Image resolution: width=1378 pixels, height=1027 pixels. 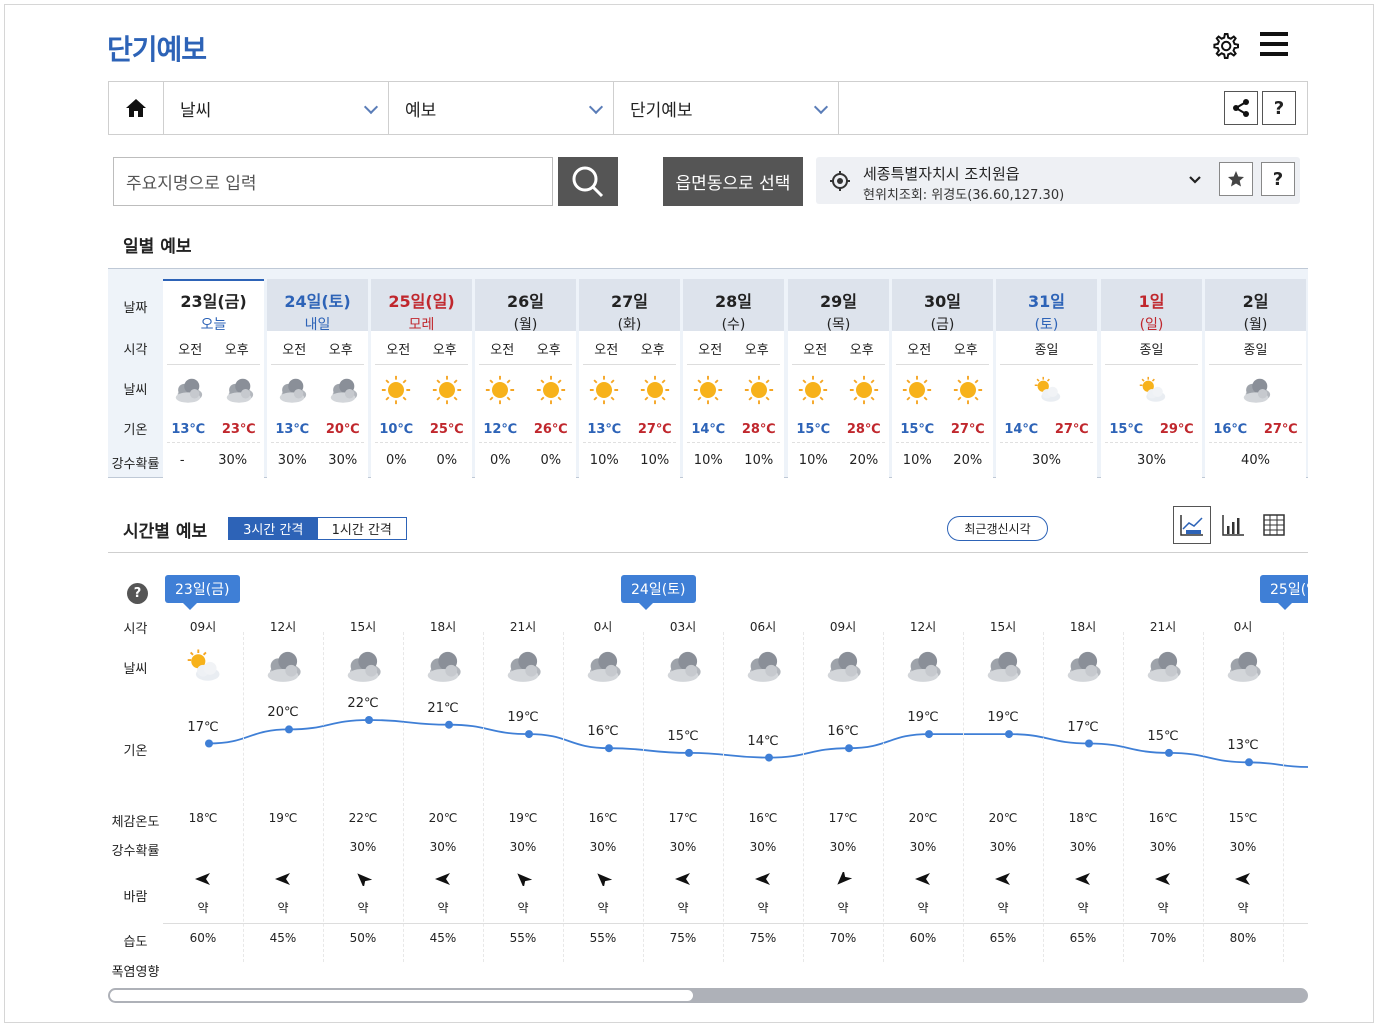 What do you see at coordinates (501, 108) in the screenshot?
I see `breadcrumb-forecast-select: 예보` at bounding box center [501, 108].